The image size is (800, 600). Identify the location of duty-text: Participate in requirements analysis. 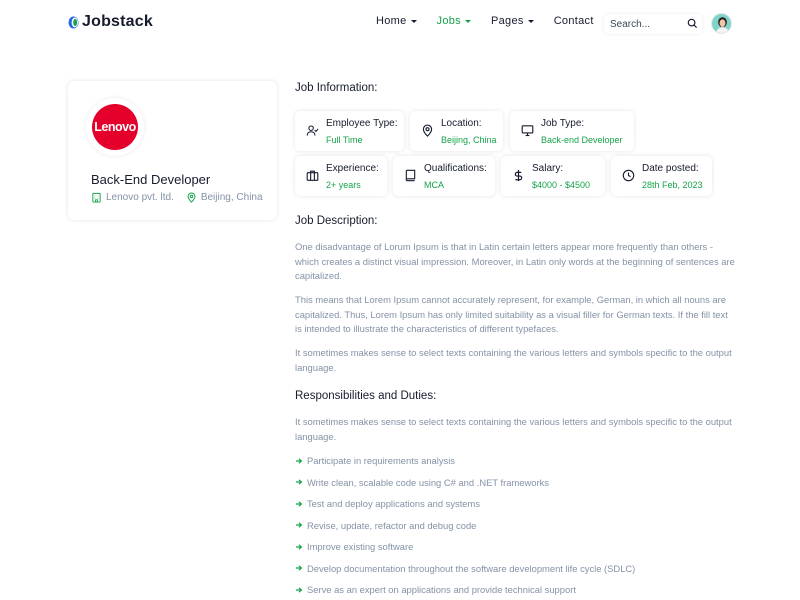
(381, 461).